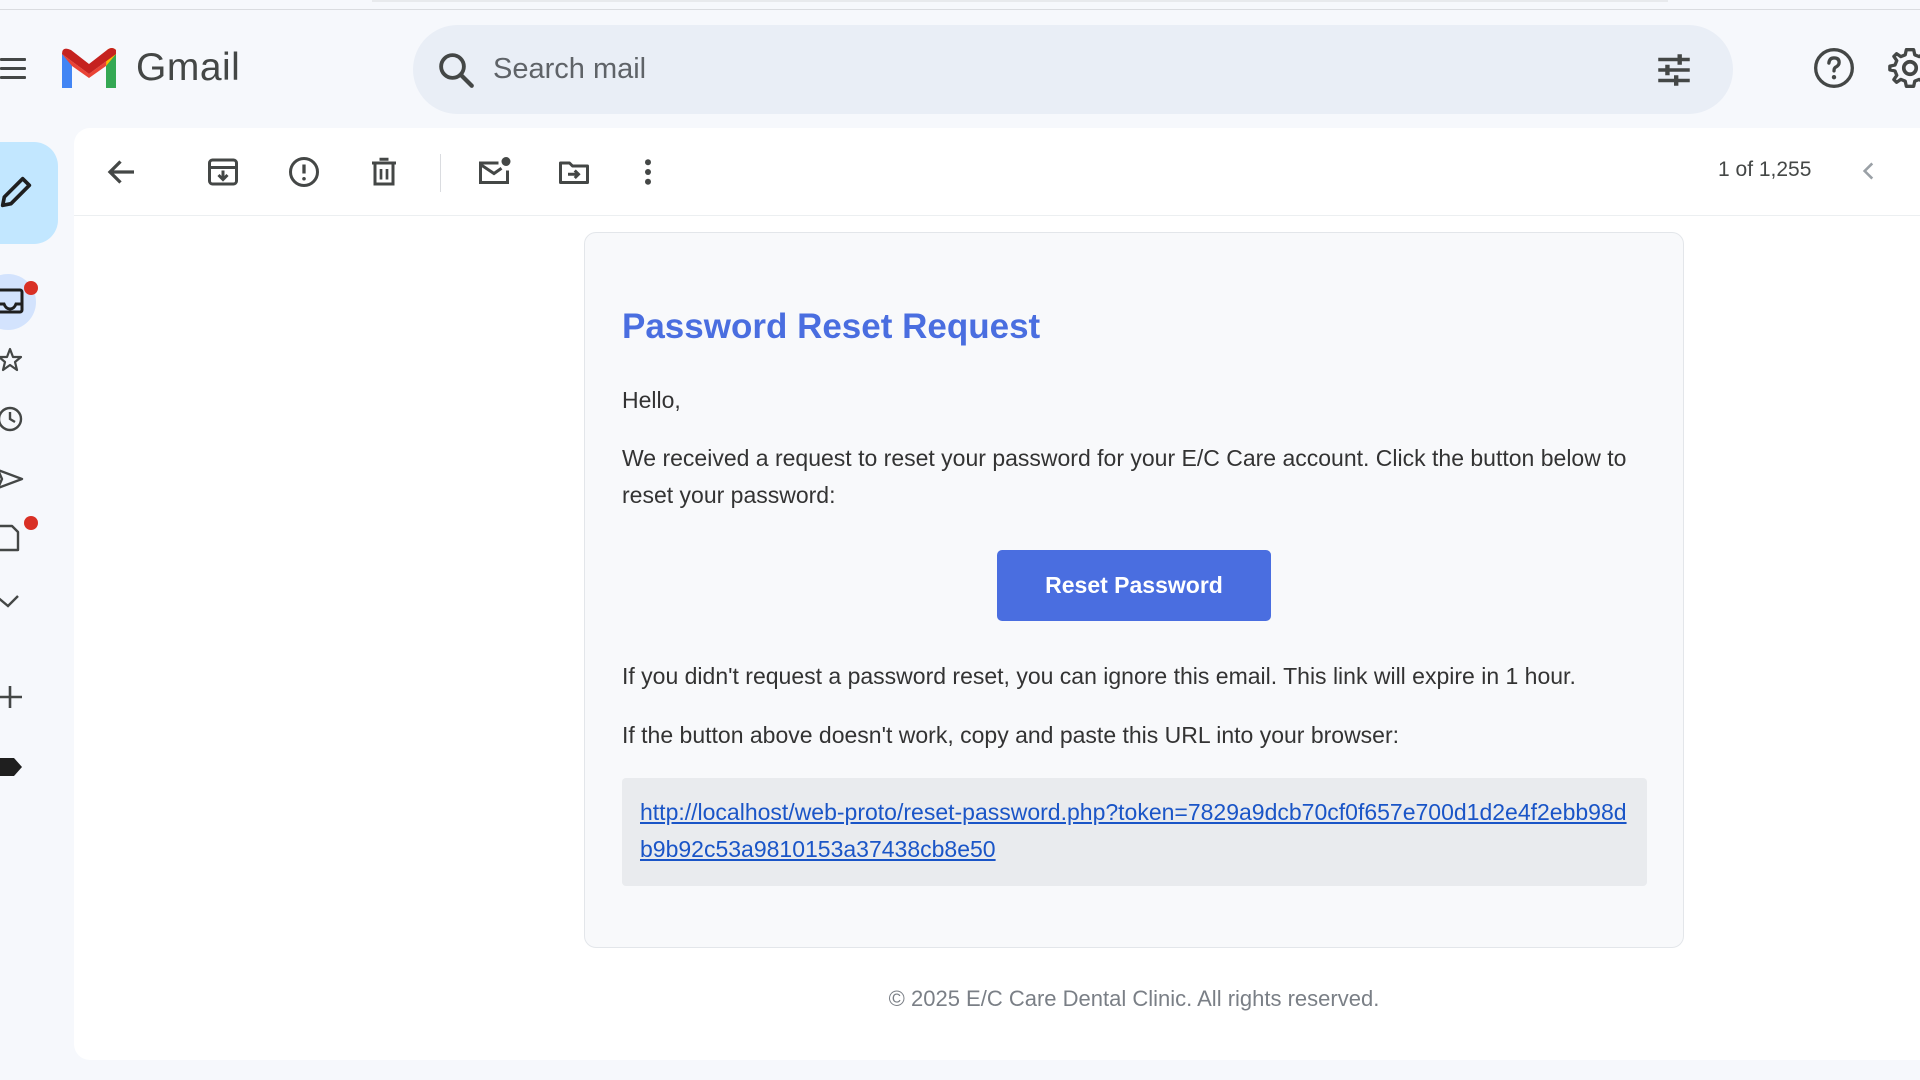 The width and height of the screenshot is (1920, 1080). What do you see at coordinates (1869, 171) in the screenshot?
I see `chevron-left-icon` at bounding box center [1869, 171].